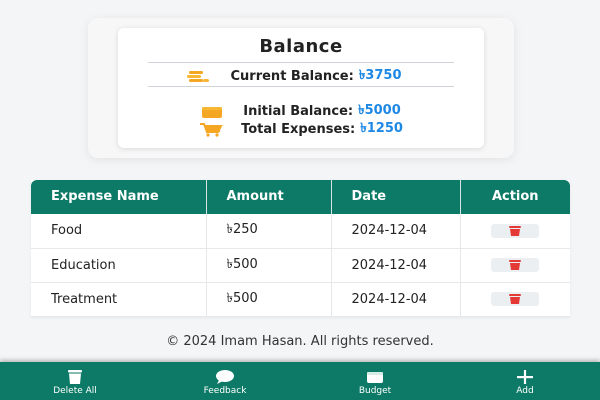 The height and width of the screenshot is (400, 600). I want to click on current-balance-row: Current Balance: ৳3750, so click(301, 76).